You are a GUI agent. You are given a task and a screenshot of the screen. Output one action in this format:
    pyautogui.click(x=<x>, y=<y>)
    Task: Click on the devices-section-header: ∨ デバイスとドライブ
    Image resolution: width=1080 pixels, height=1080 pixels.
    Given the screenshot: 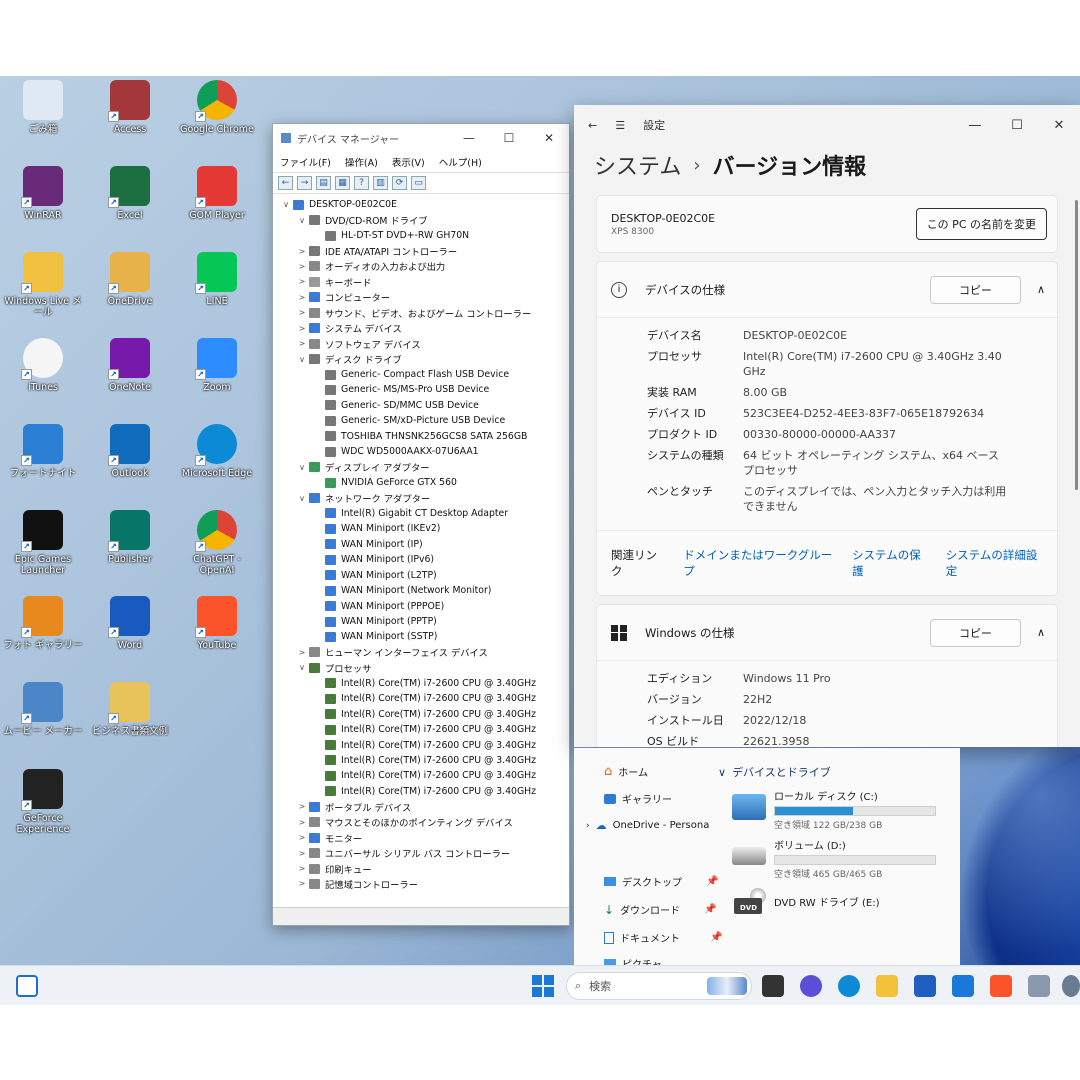 What is the action you would take?
    pyautogui.click(x=774, y=772)
    